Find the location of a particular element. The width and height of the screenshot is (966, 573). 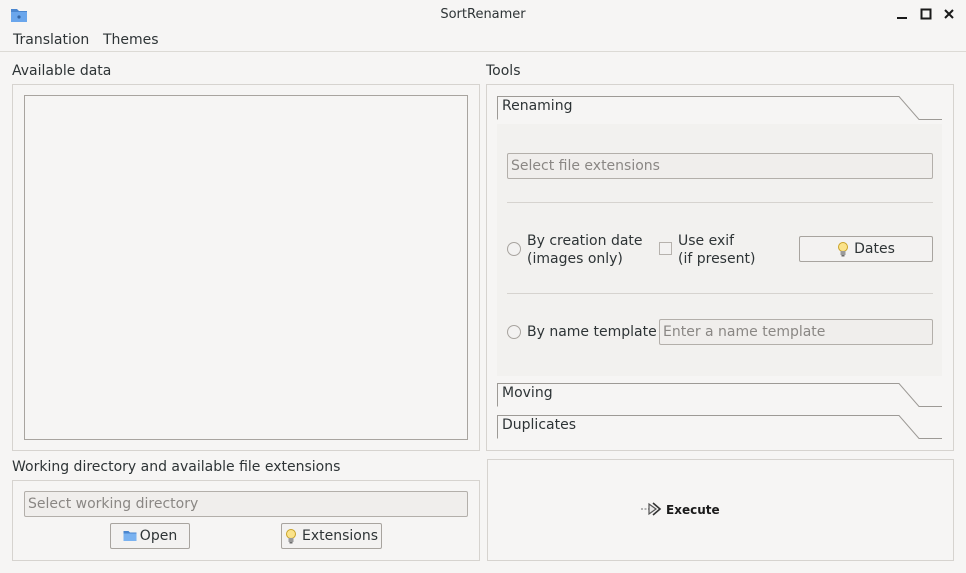

title-bar: SortRenamer is located at coordinates (483, 15).